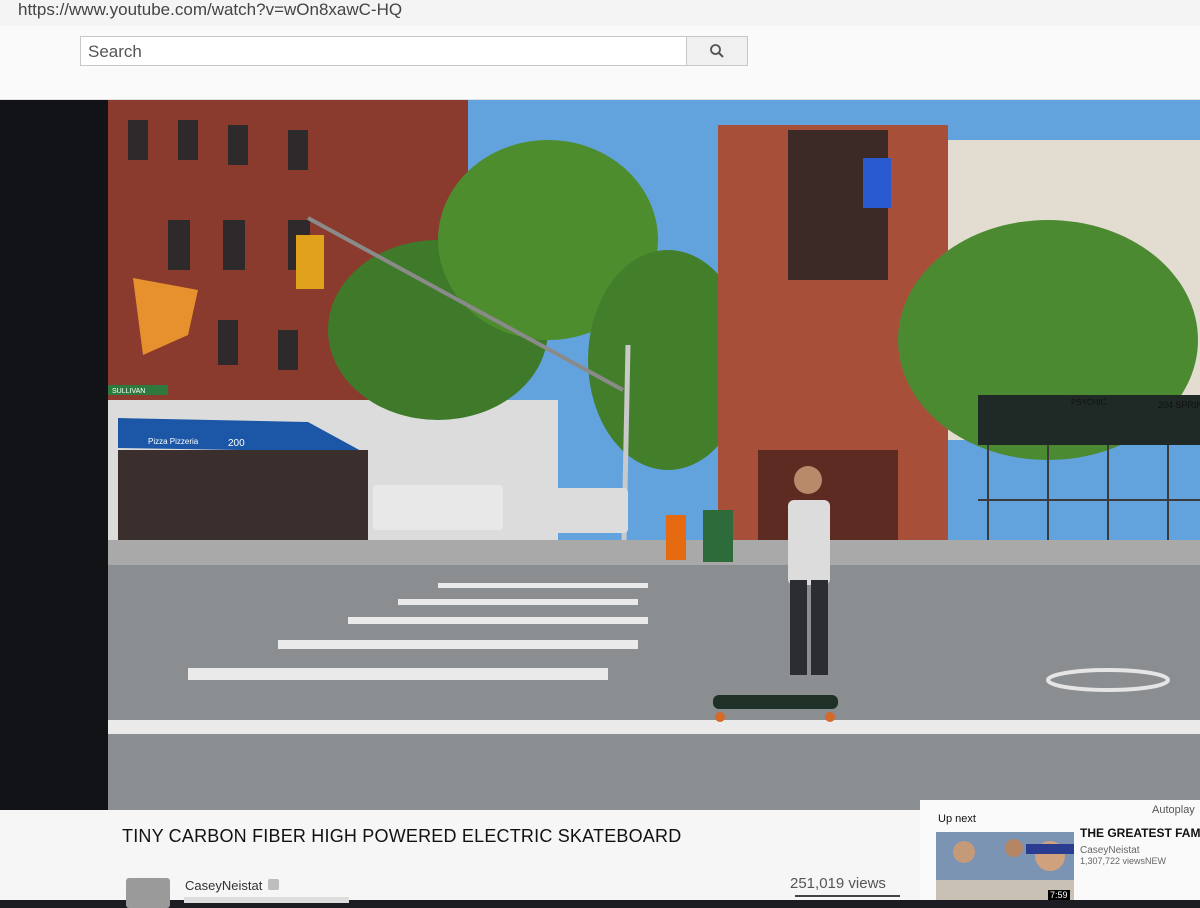  I want to click on channel-avatar, so click(148, 893).